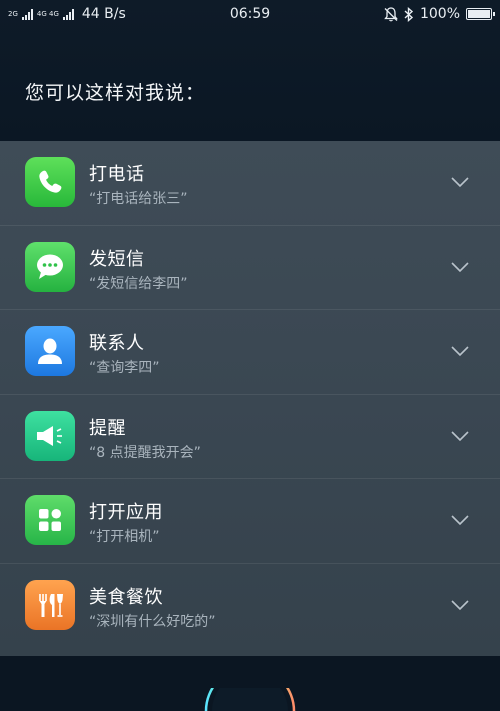 The image size is (500, 711). What do you see at coordinates (27, 14) in the screenshot?
I see `signal-bars-icon` at bounding box center [27, 14].